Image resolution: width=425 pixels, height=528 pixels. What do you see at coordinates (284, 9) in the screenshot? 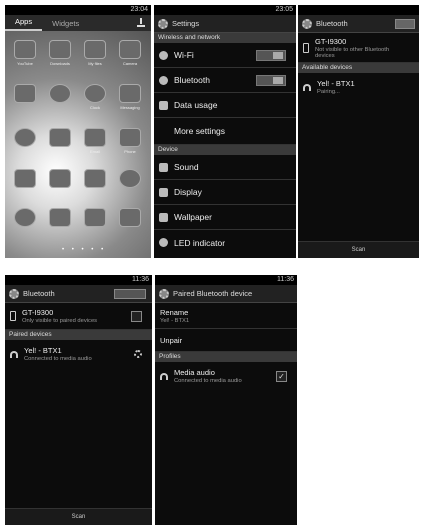
I see `status-time: 23:05` at bounding box center [284, 9].